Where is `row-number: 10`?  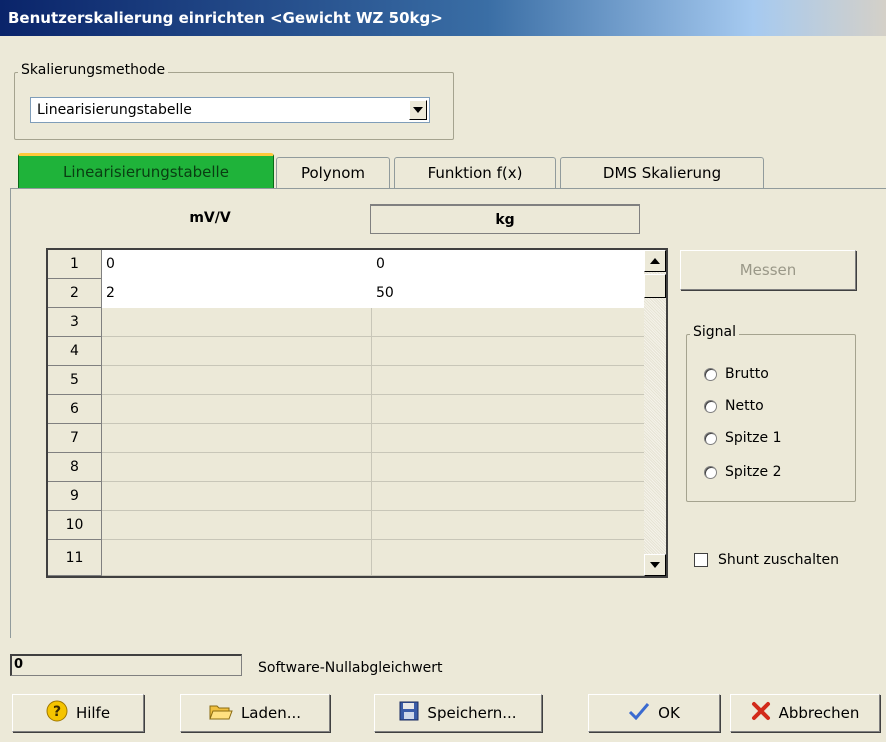 row-number: 10 is located at coordinates (75, 525).